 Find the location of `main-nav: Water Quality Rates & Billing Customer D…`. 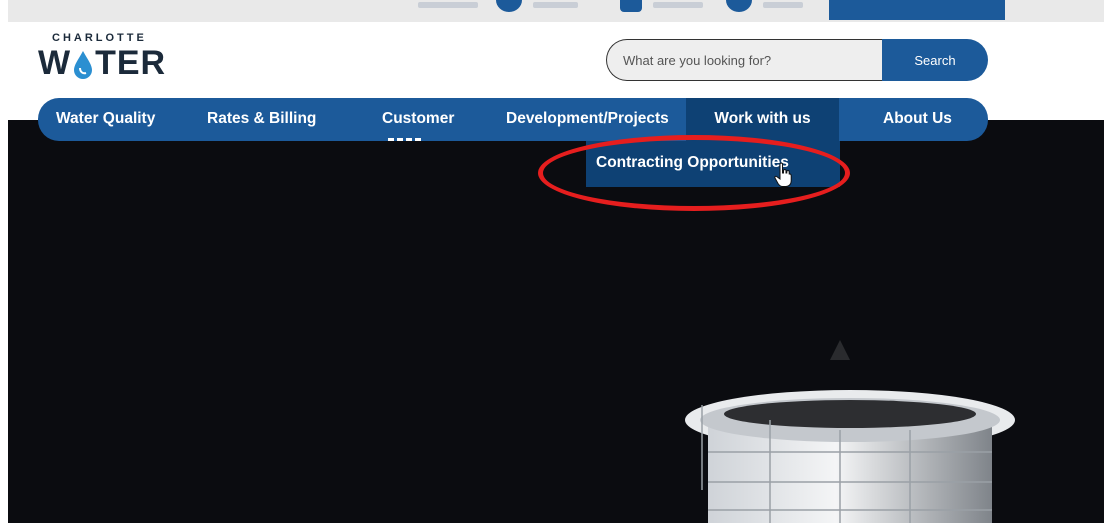

main-nav: Water Quality Rates & Billing Customer D… is located at coordinates (513, 119).